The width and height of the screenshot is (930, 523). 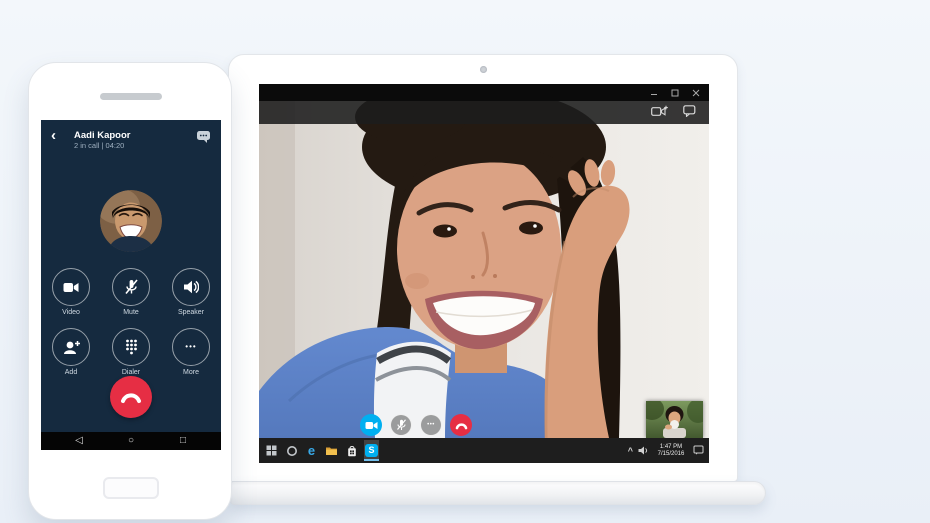 What do you see at coordinates (57, 135) in the screenshot?
I see `back-icon: ‹` at bounding box center [57, 135].